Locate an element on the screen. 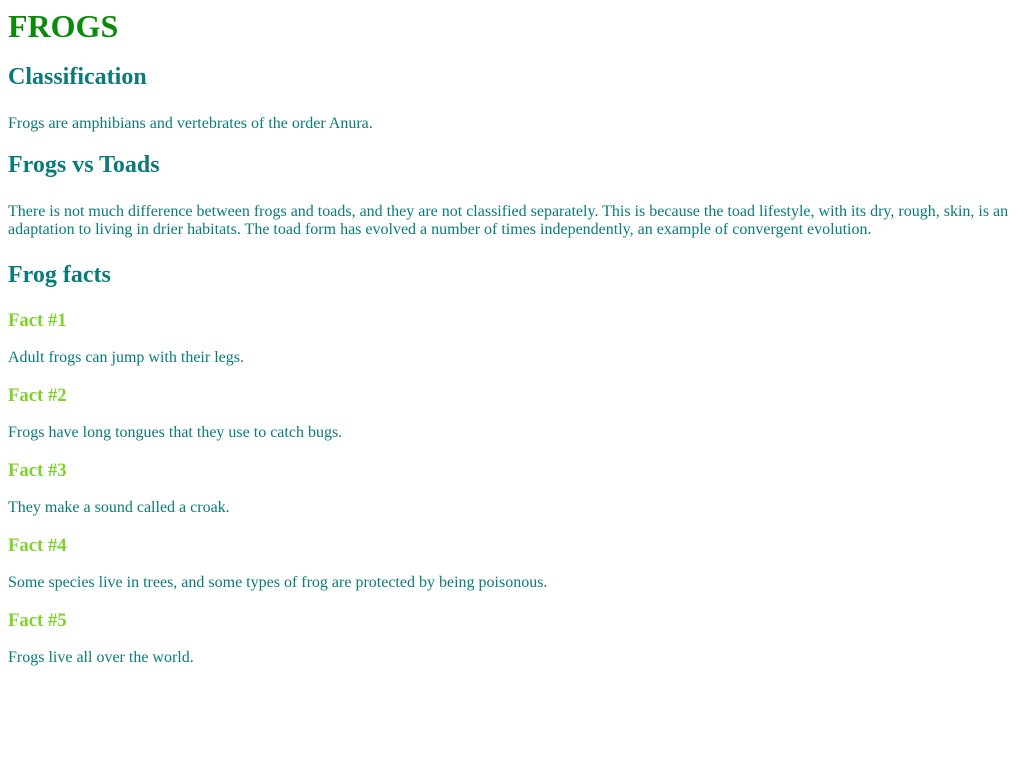 The height and width of the screenshot is (768, 1024). frogs-vs-toads-heading: Frogs vs Toads is located at coordinates (84, 165).